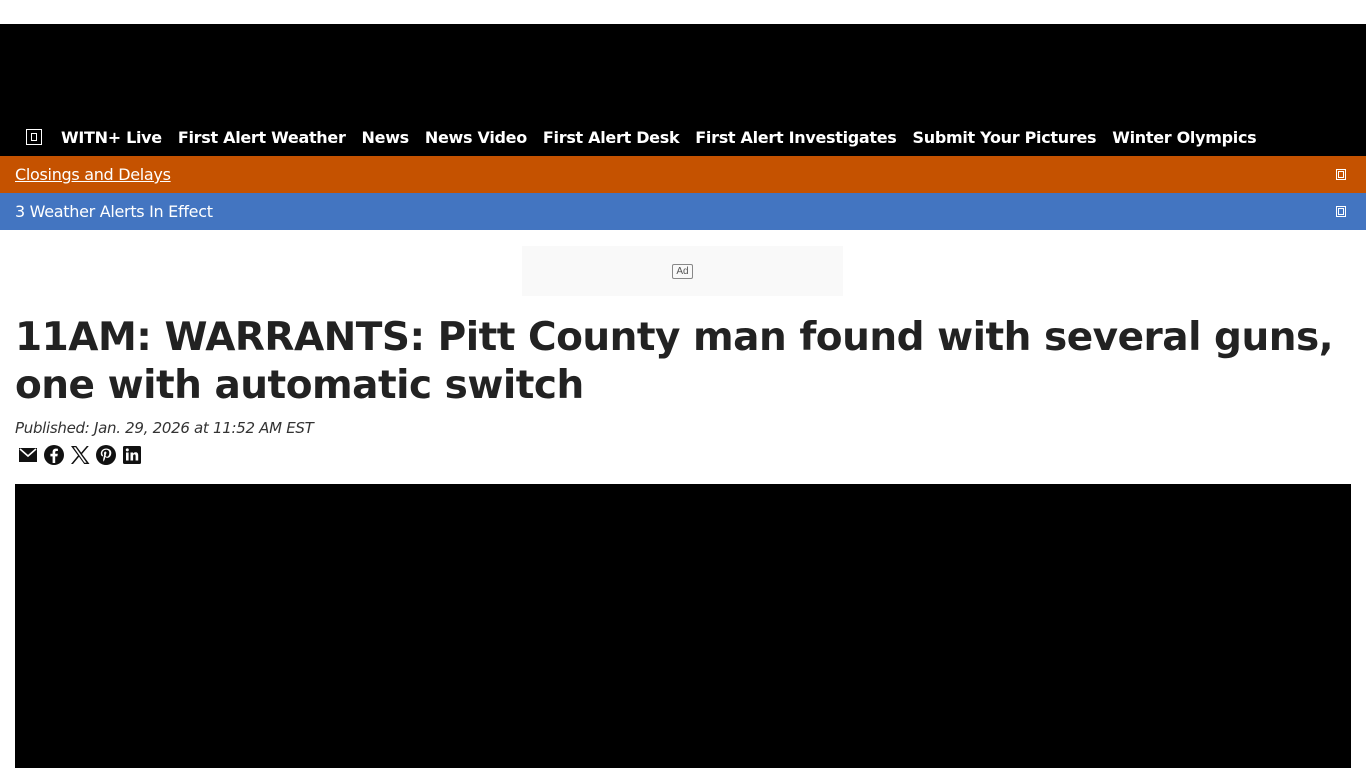  Describe the element at coordinates (476, 137) in the screenshot. I see `nav-item-news-video: News Video` at that location.